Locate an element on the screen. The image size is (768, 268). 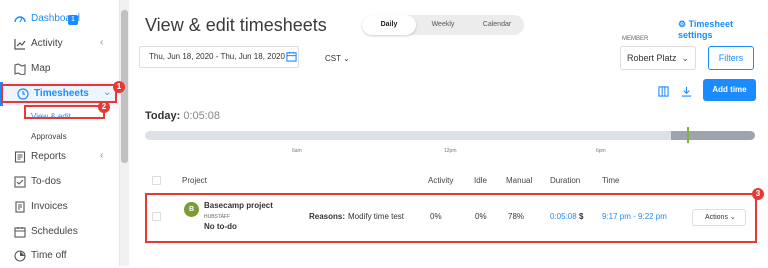
sidebar-item-todos: To-dos is located at coordinates (60, 182).